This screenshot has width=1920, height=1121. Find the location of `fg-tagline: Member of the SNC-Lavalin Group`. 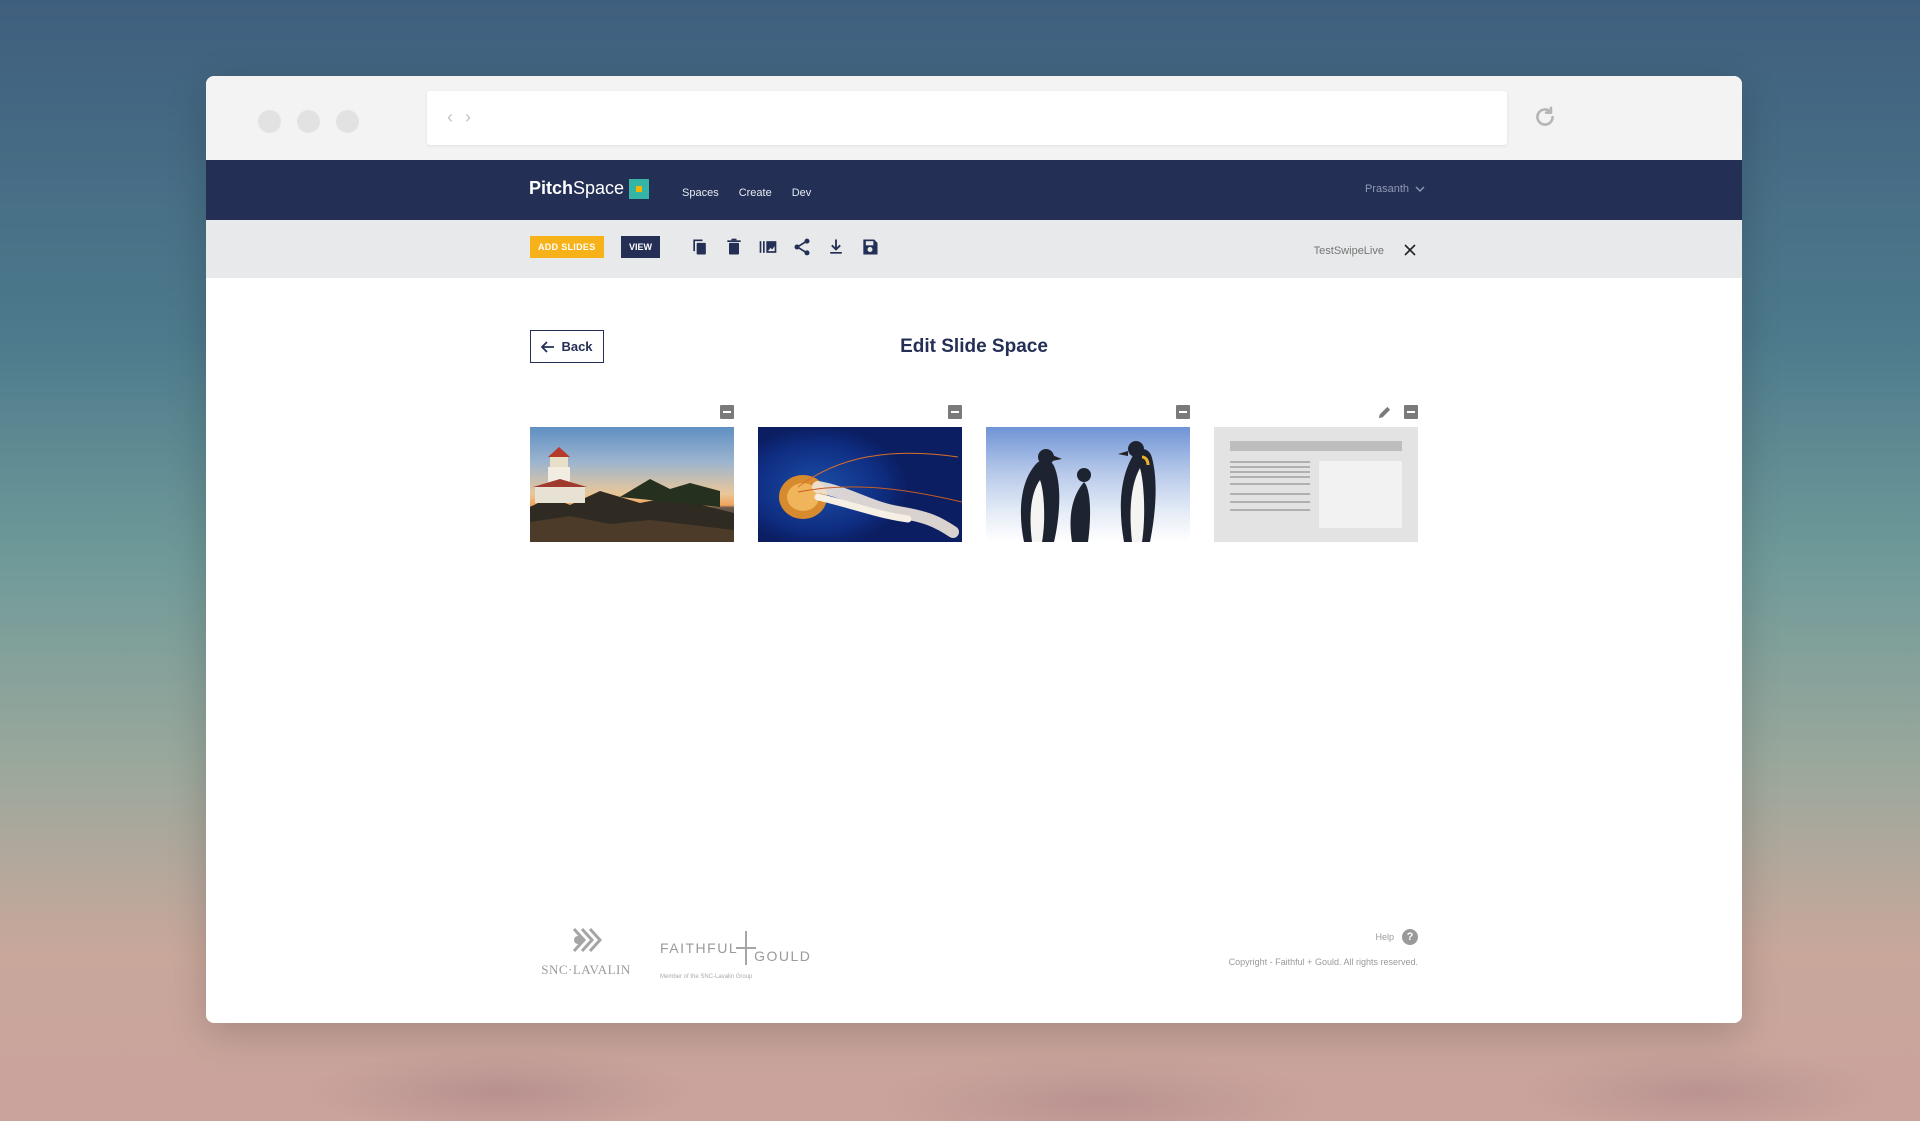

fg-tagline: Member of the SNC-Lavalin Group is located at coordinates (706, 977).